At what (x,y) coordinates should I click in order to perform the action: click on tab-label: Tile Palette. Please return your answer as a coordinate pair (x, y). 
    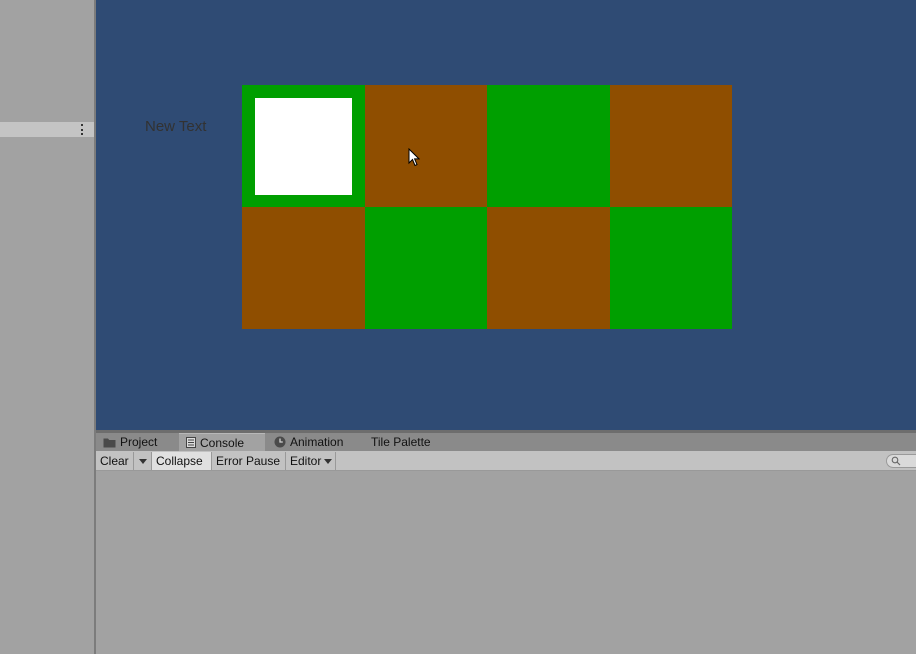
    Looking at the image, I should click on (401, 442).